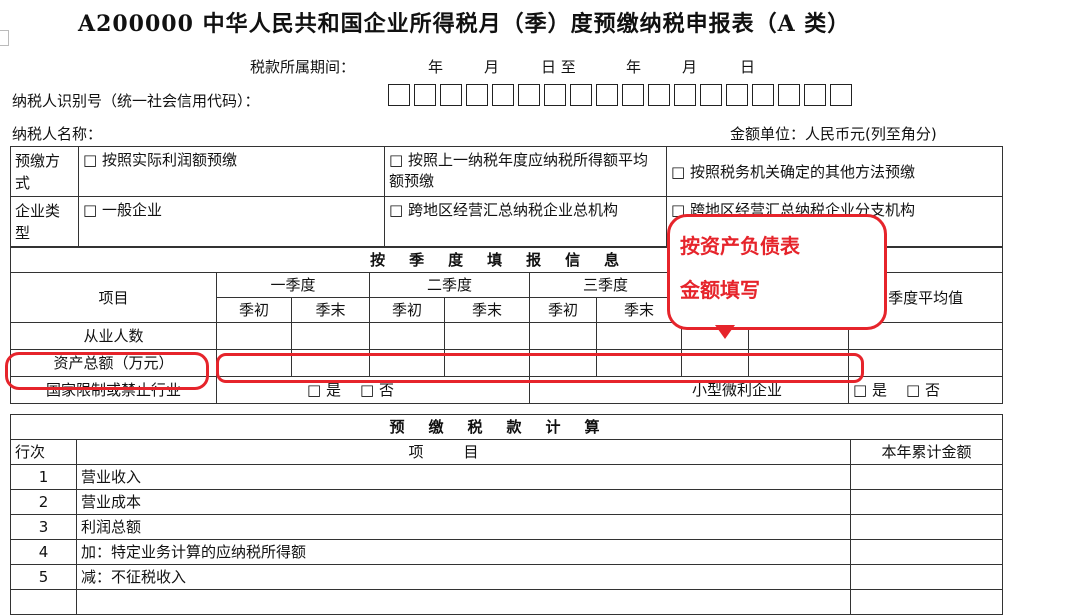  What do you see at coordinates (449, 285) in the screenshot?
I see `q2-header: 二季度` at bounding box center [449, 285].